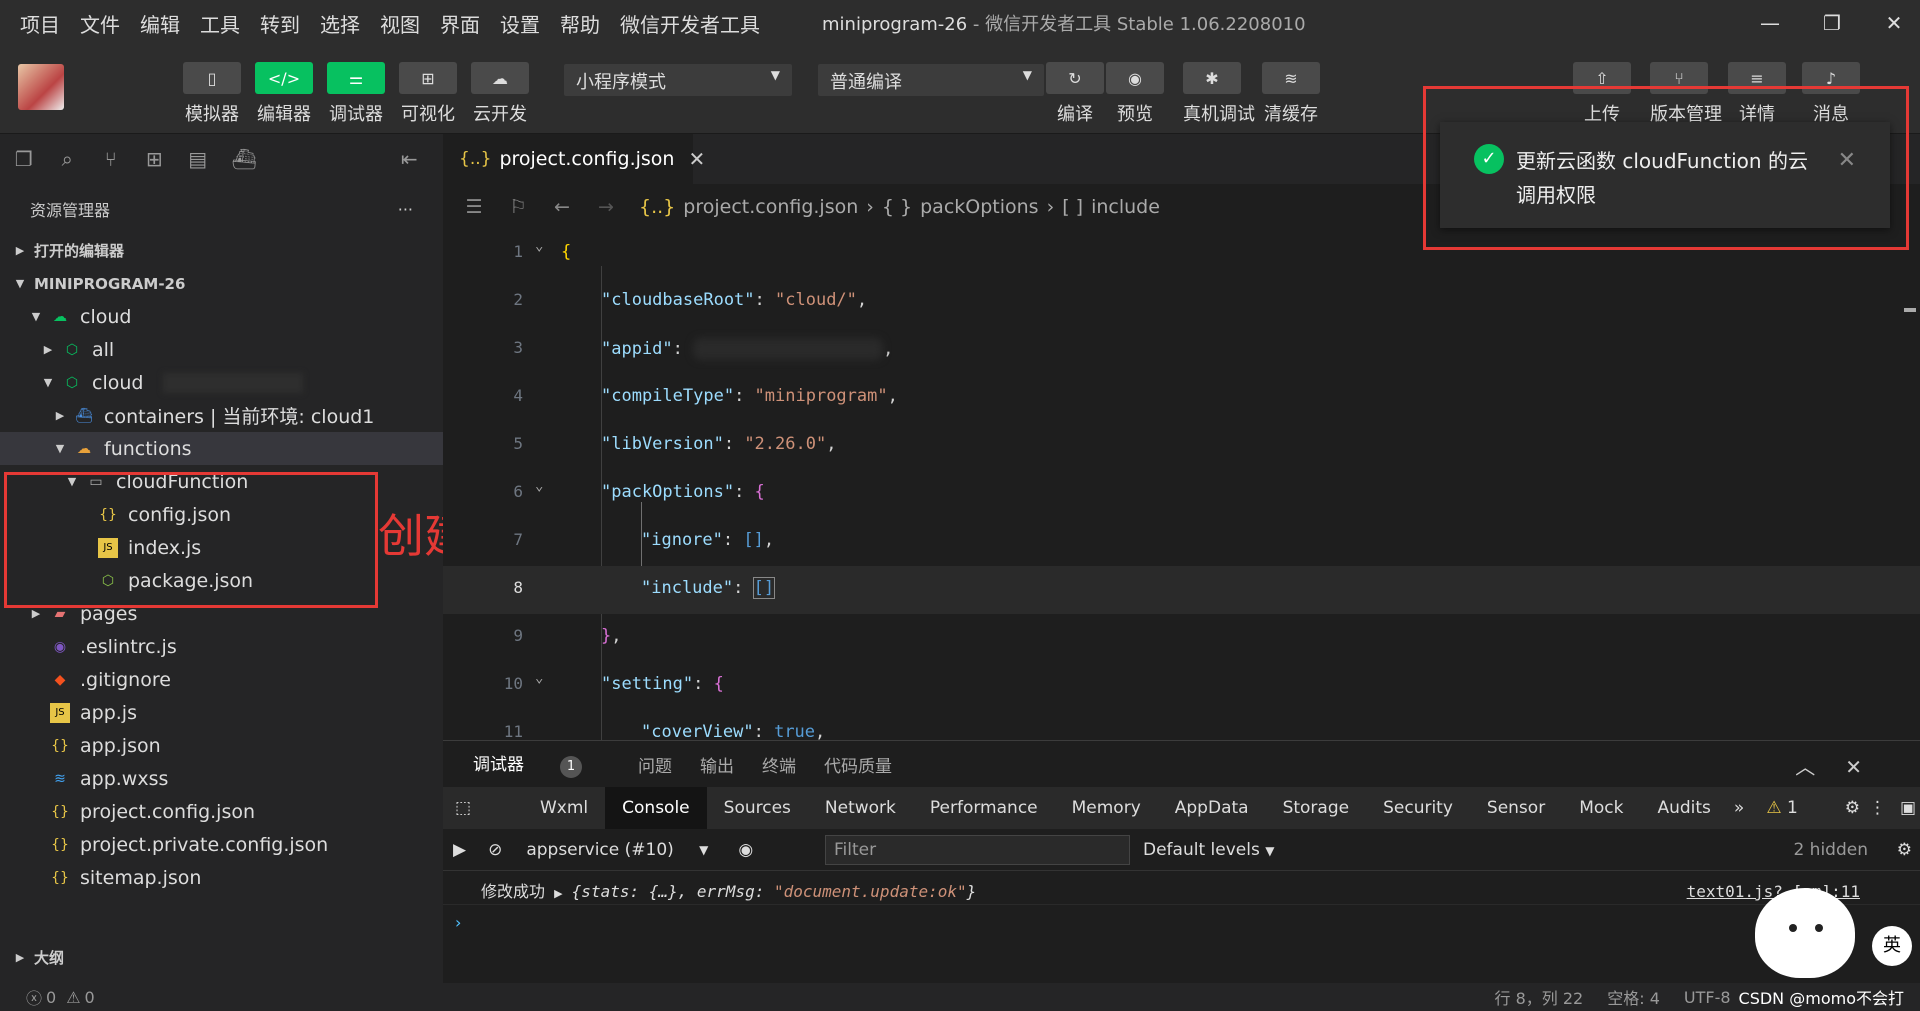 The height and width of the screenshot is (1011, 1920). I want to click on back-icon: ←, so click(562, 207).